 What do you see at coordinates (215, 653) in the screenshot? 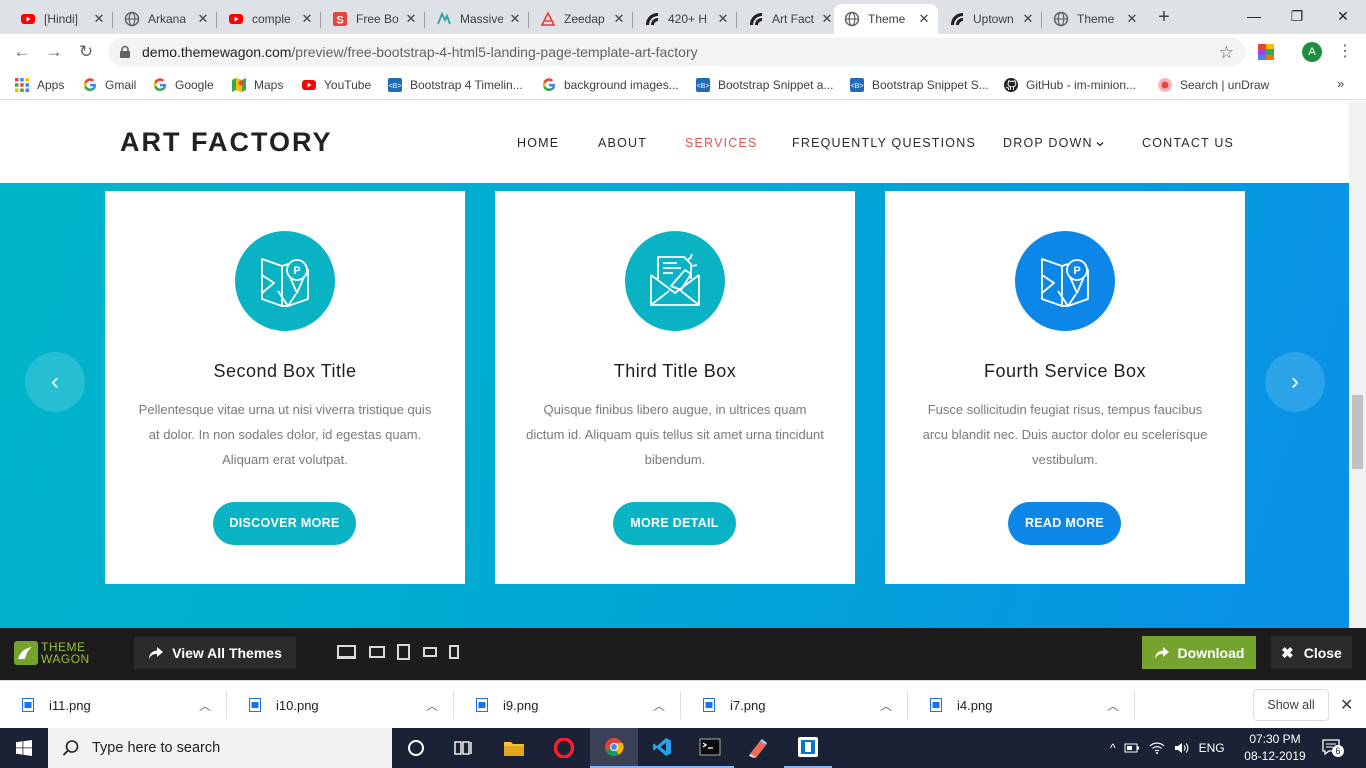
I see `view-all-themes-button: View All Themes` at bounding box center [215, 653].